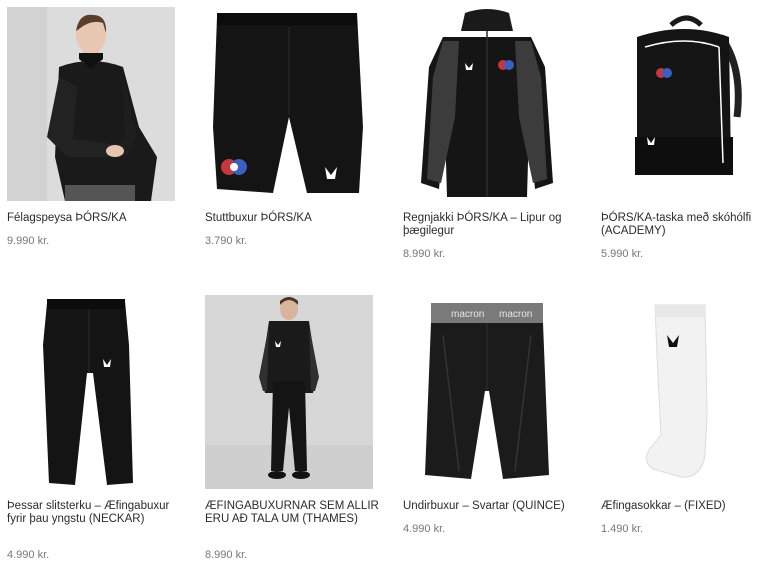  I want to click on product-name: Félagspeysa ÞÓRS/KA, so click(97, 218).